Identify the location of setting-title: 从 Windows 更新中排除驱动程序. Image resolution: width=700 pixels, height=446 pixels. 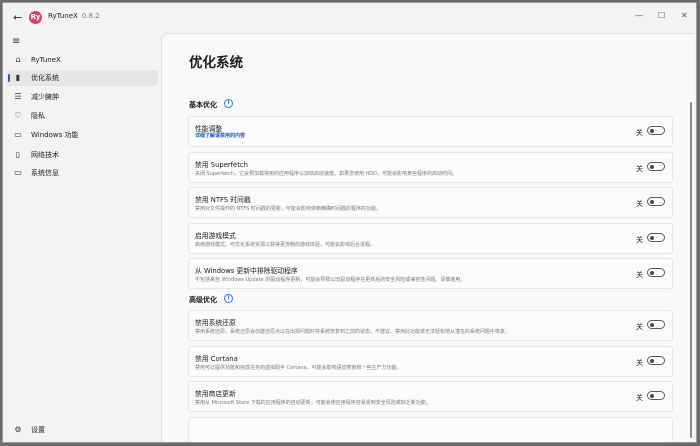
(246, 271).